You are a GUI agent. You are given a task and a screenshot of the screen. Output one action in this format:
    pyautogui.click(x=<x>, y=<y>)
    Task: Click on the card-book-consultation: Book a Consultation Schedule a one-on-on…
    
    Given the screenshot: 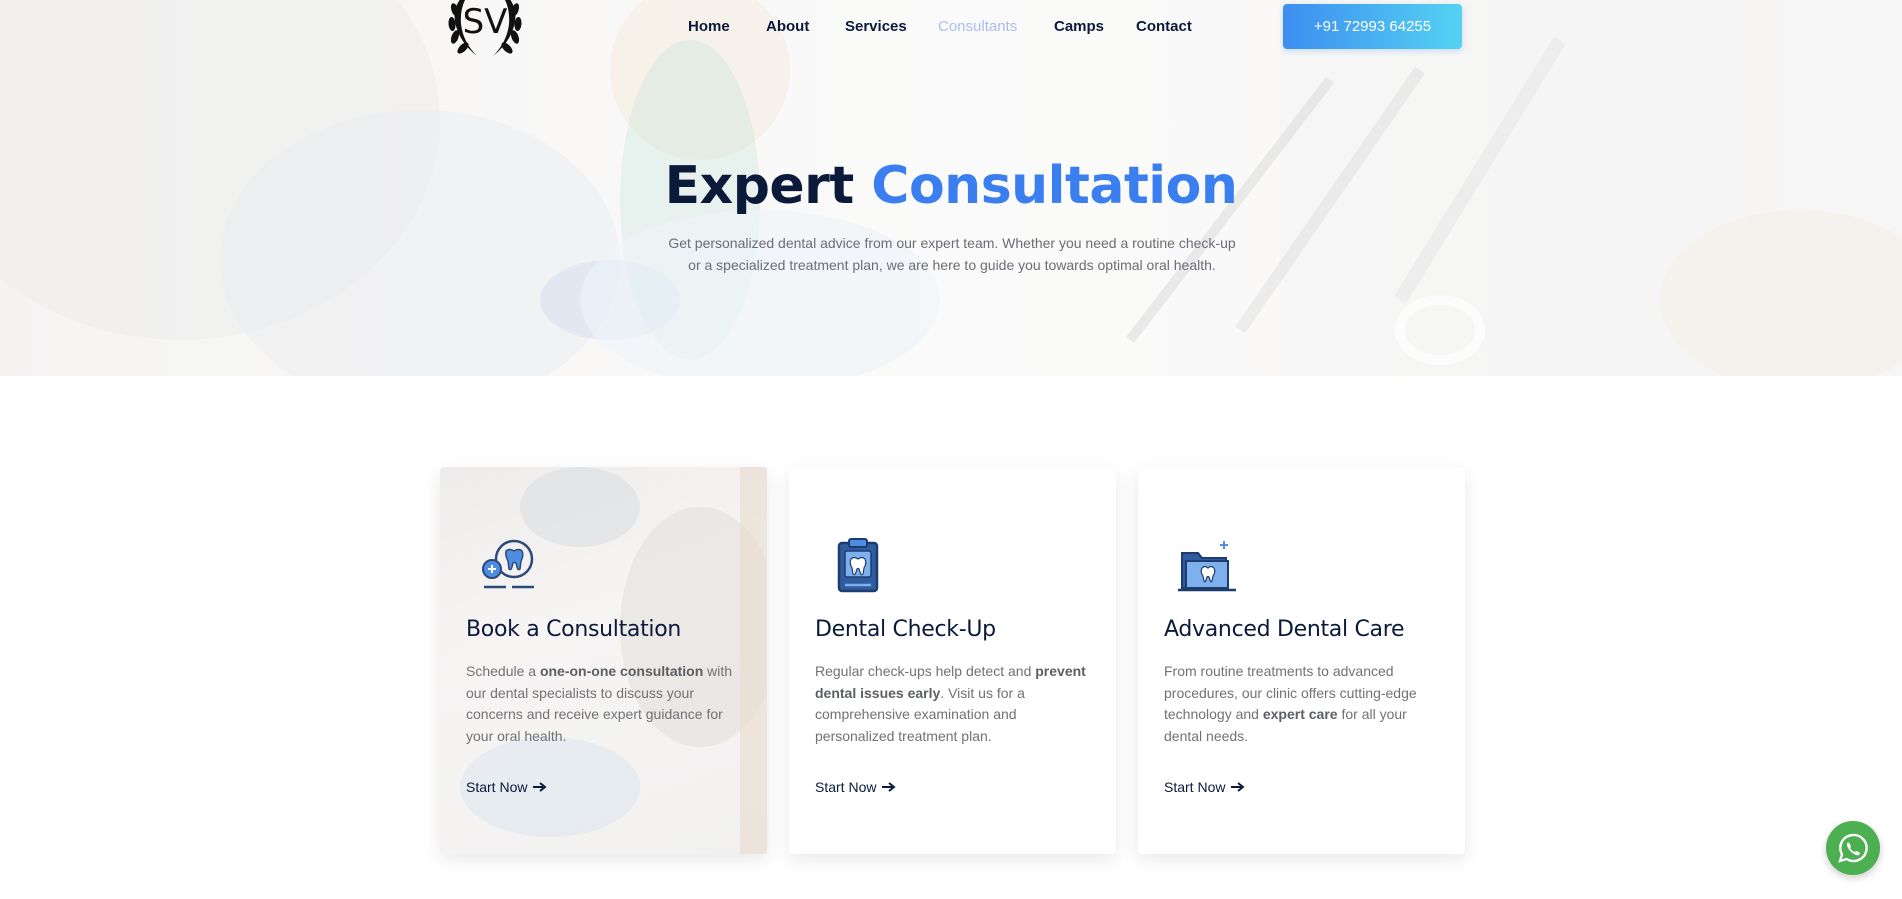 What is the action you would take?
    pyautogui.click(x=603, y=660)
    